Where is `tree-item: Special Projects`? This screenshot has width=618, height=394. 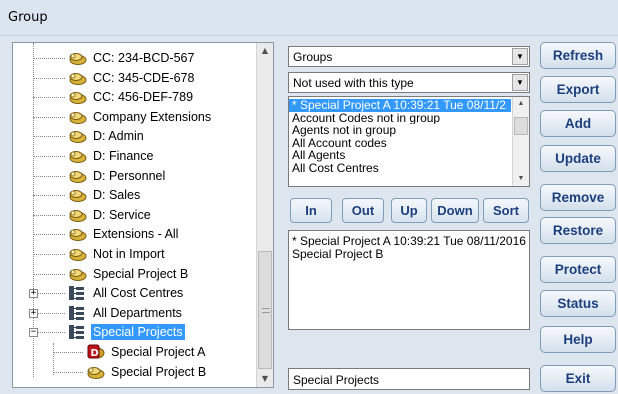 tree-item: Special Projects is located at coordinates (162, 332).